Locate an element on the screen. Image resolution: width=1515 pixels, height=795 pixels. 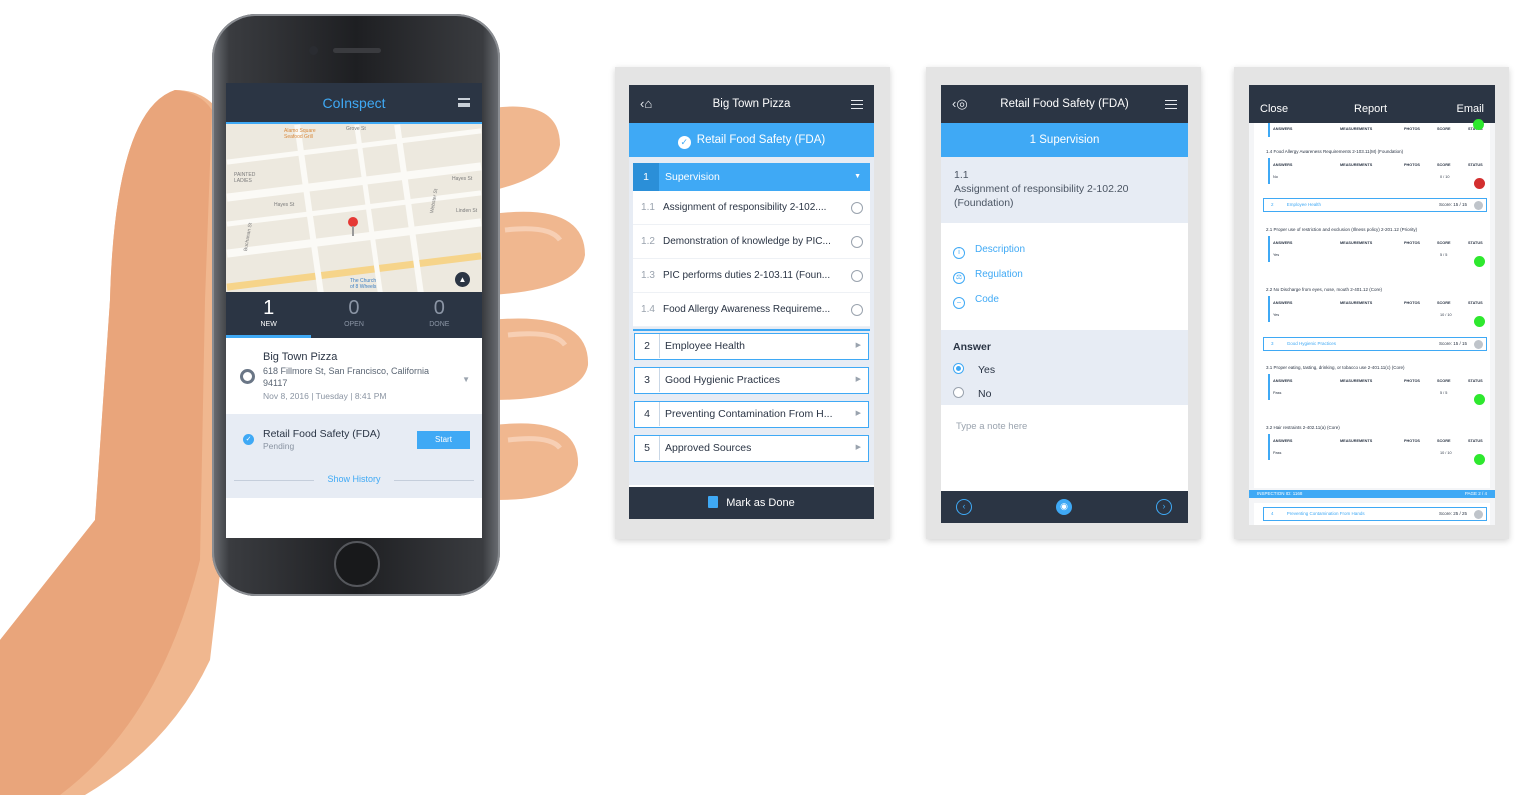
option-label: No is located at coordinates (985, 394).